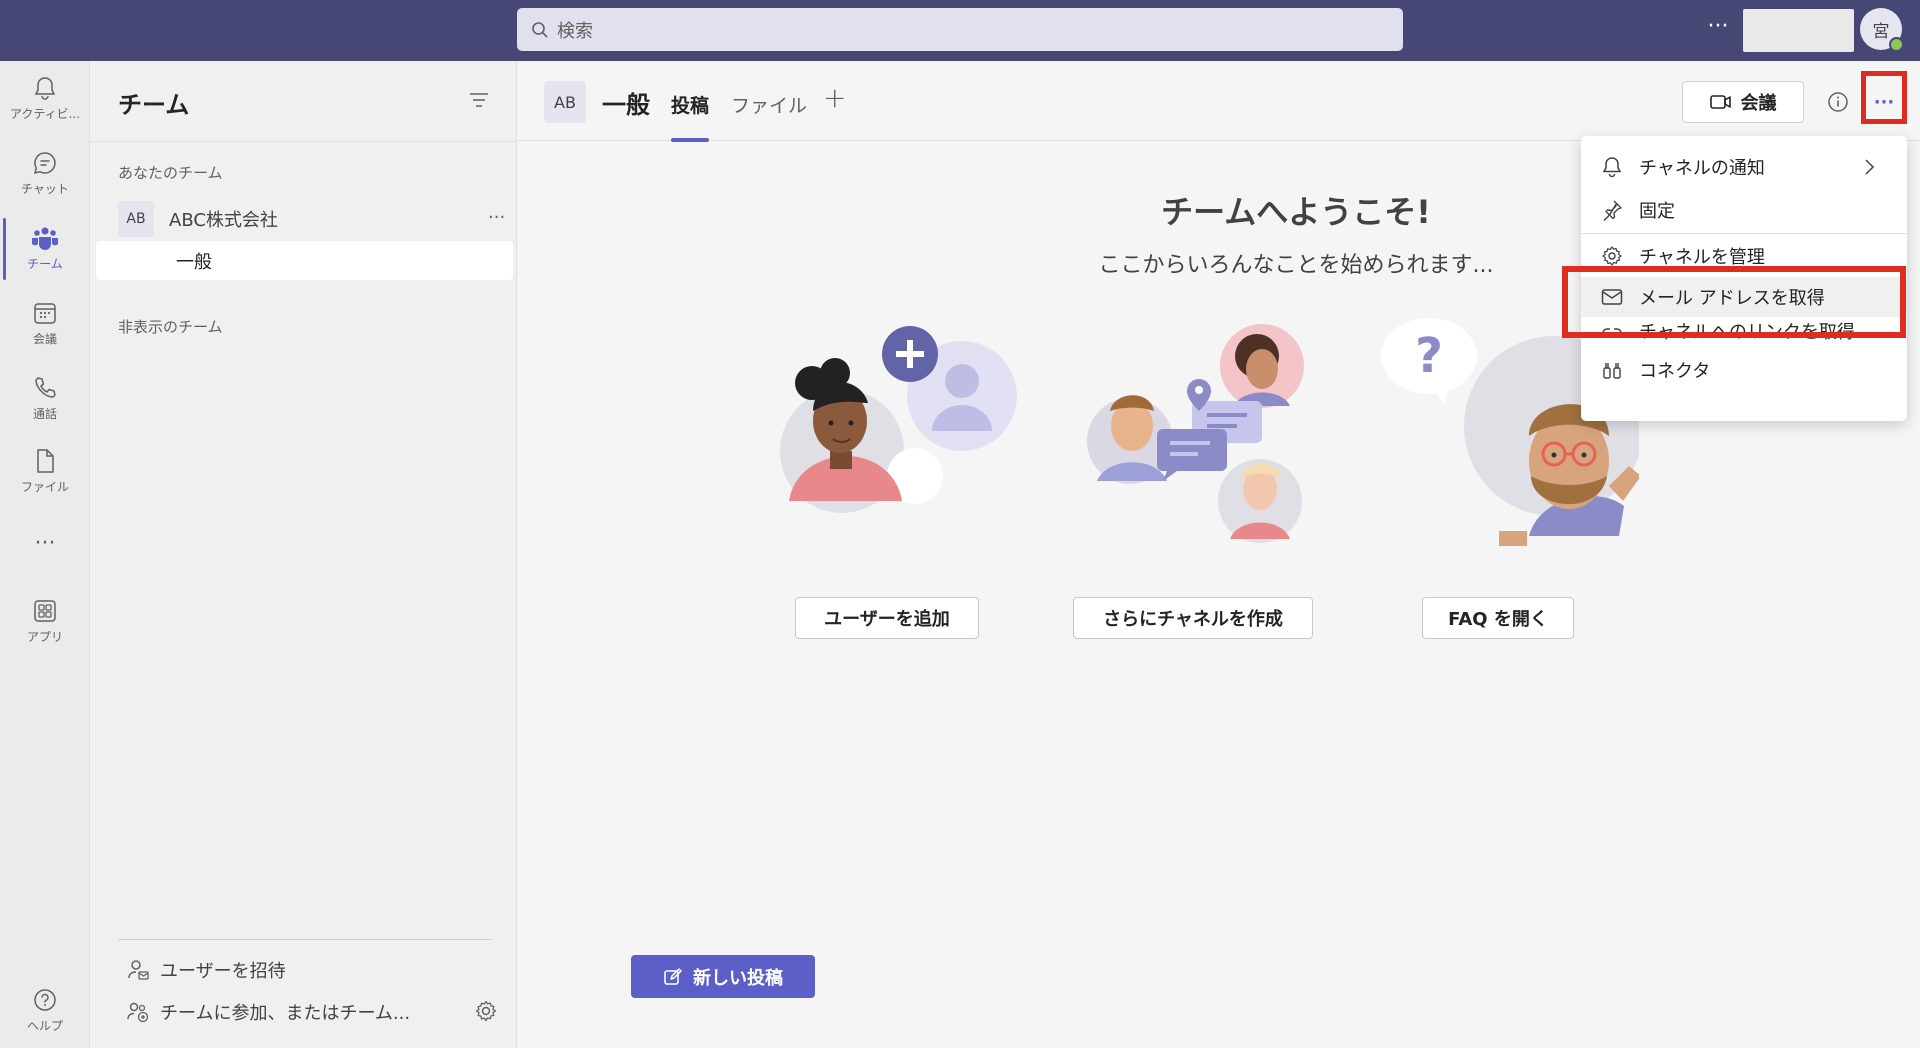  I want to click on meet-button: 会議, so click(1743, 102).